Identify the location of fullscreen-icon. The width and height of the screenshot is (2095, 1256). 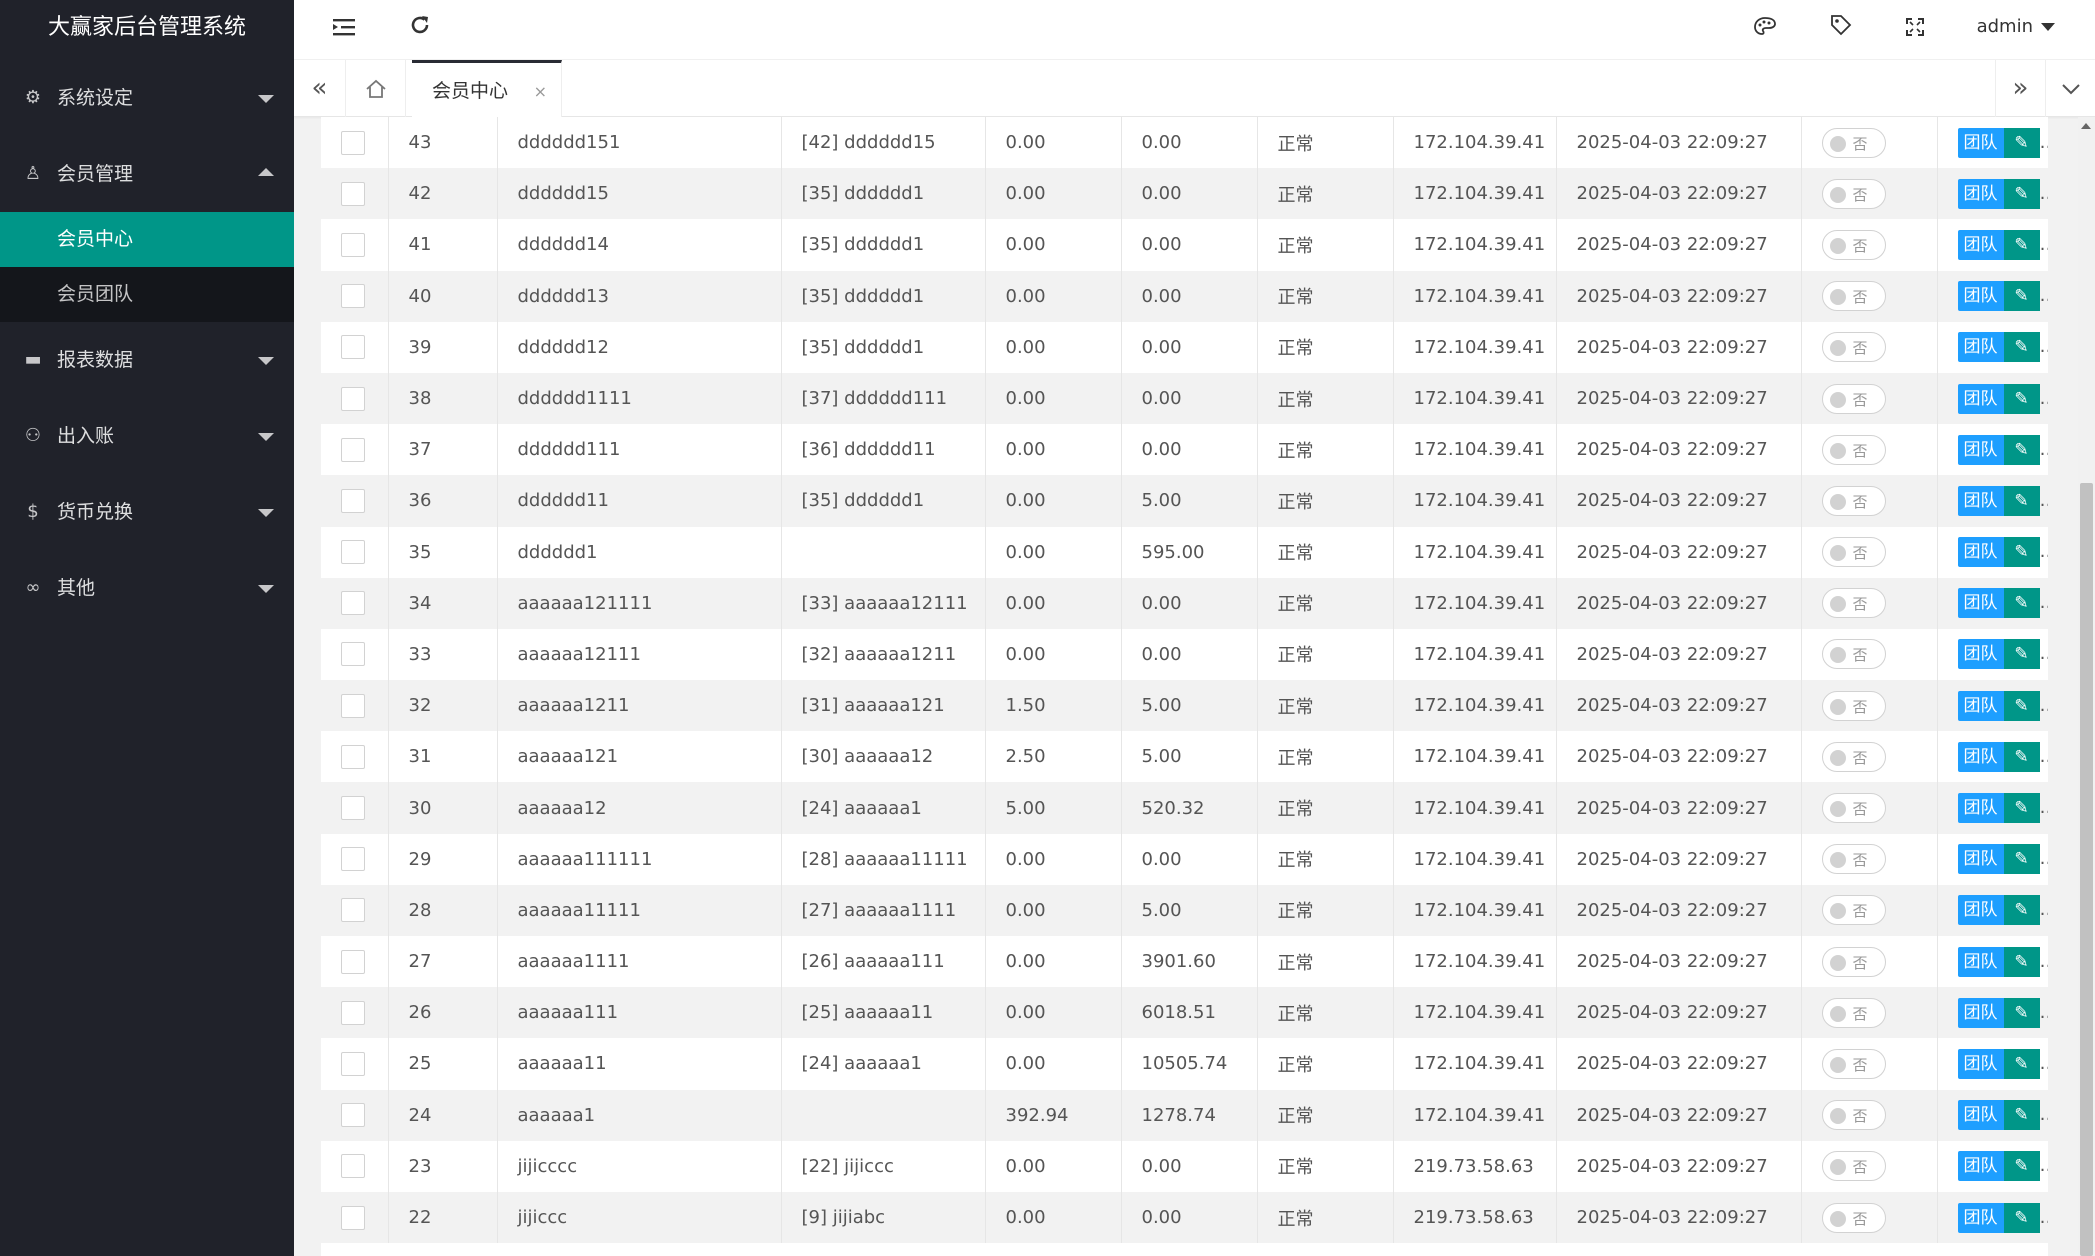
(1915, 28).